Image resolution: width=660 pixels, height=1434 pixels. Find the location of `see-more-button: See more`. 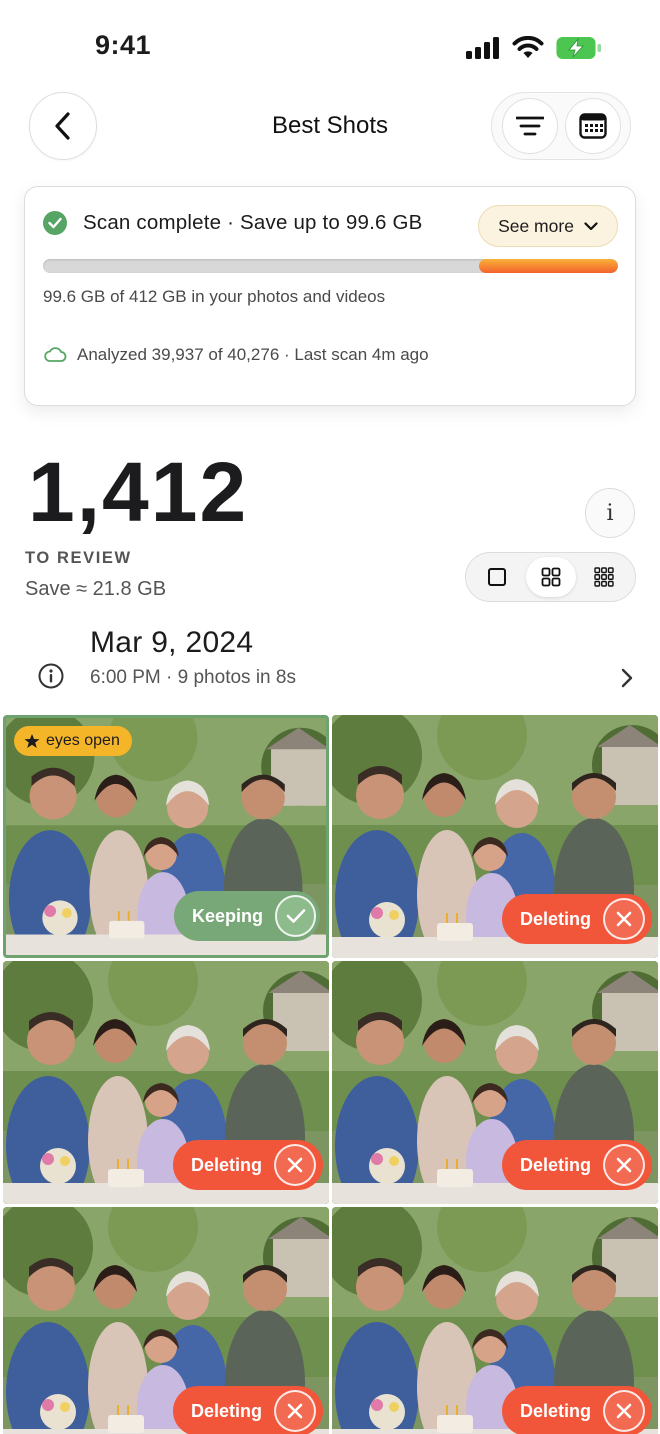

see-more-button: See more is located at coordinates (548, 226).